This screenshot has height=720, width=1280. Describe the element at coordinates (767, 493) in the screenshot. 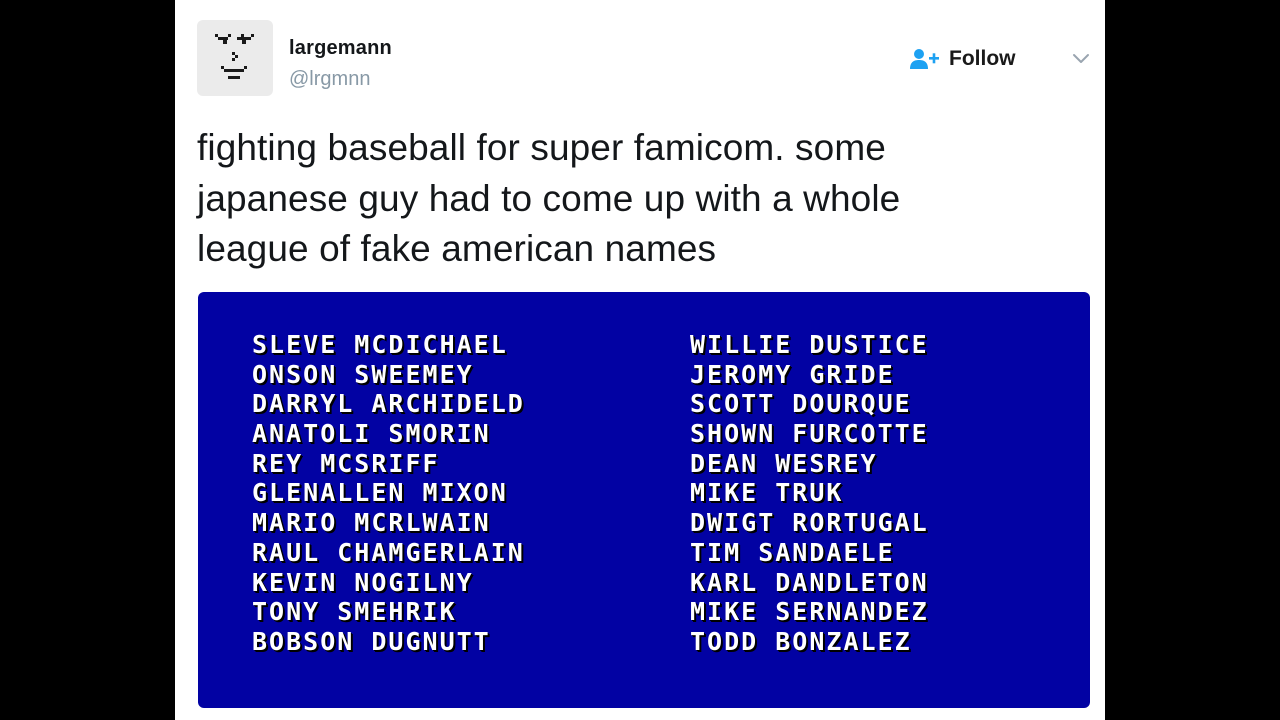

I see `roster-name: MIKE TRUK` at that location.